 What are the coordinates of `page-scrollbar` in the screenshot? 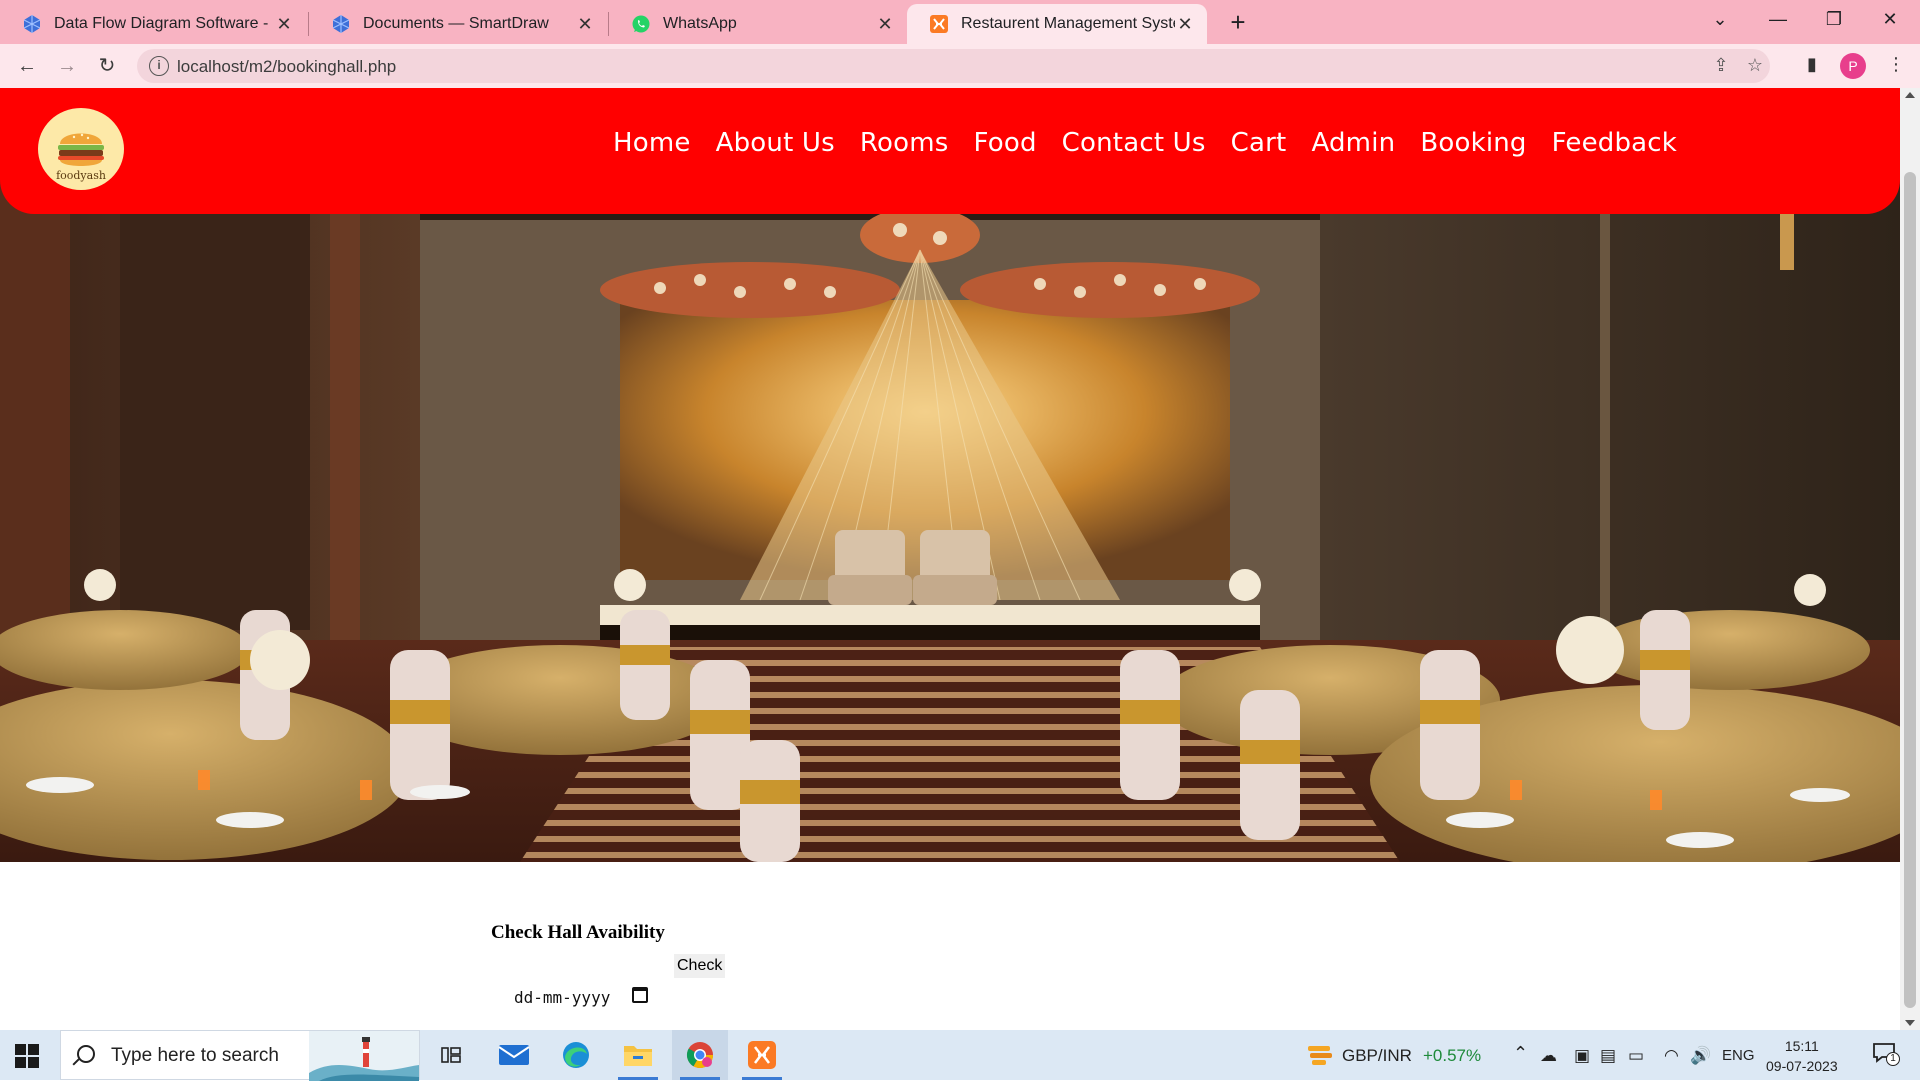 It's located at (1910, 559).